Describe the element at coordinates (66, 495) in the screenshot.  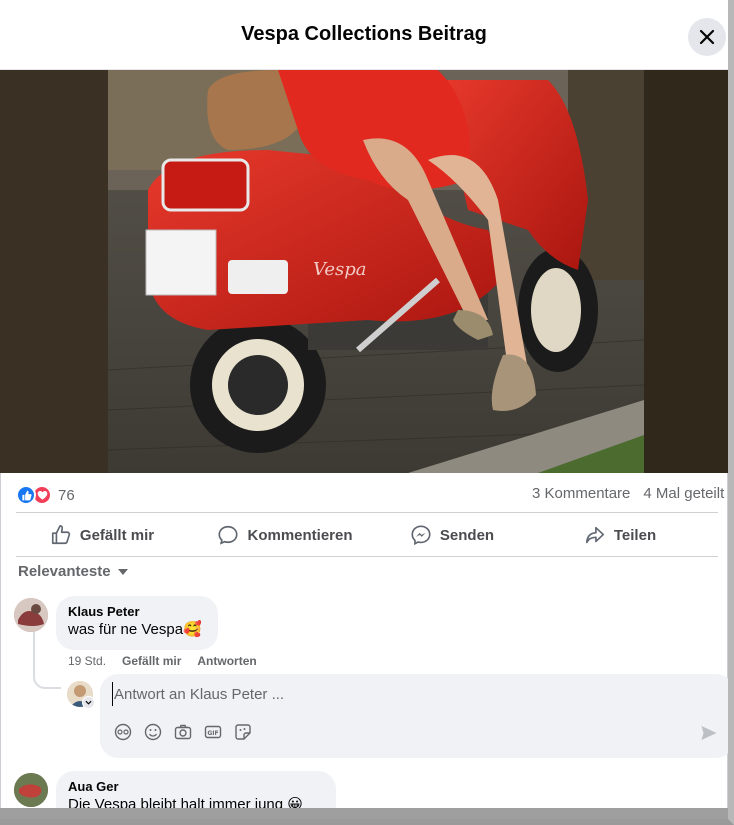
I see `reaction-count: 76` at that location.